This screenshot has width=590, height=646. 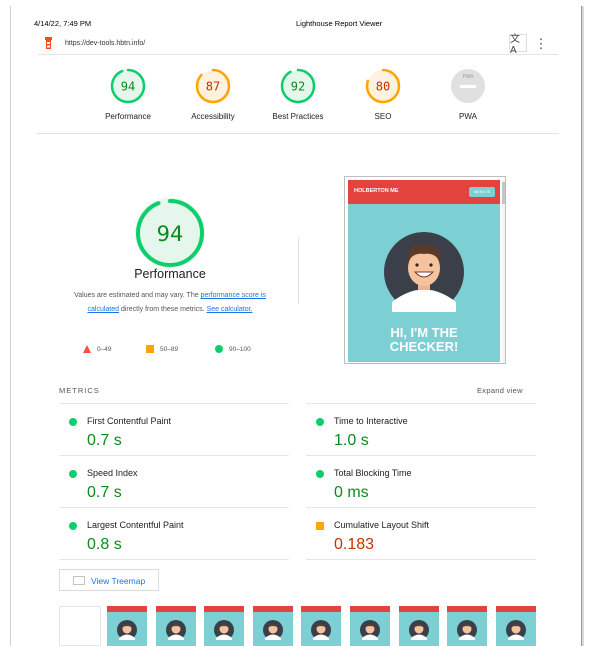 What do you see at coordinates (129, 421) in the screenshot?
I see `metric-name: First Contentful Paint` at bounding box center [129, 421].